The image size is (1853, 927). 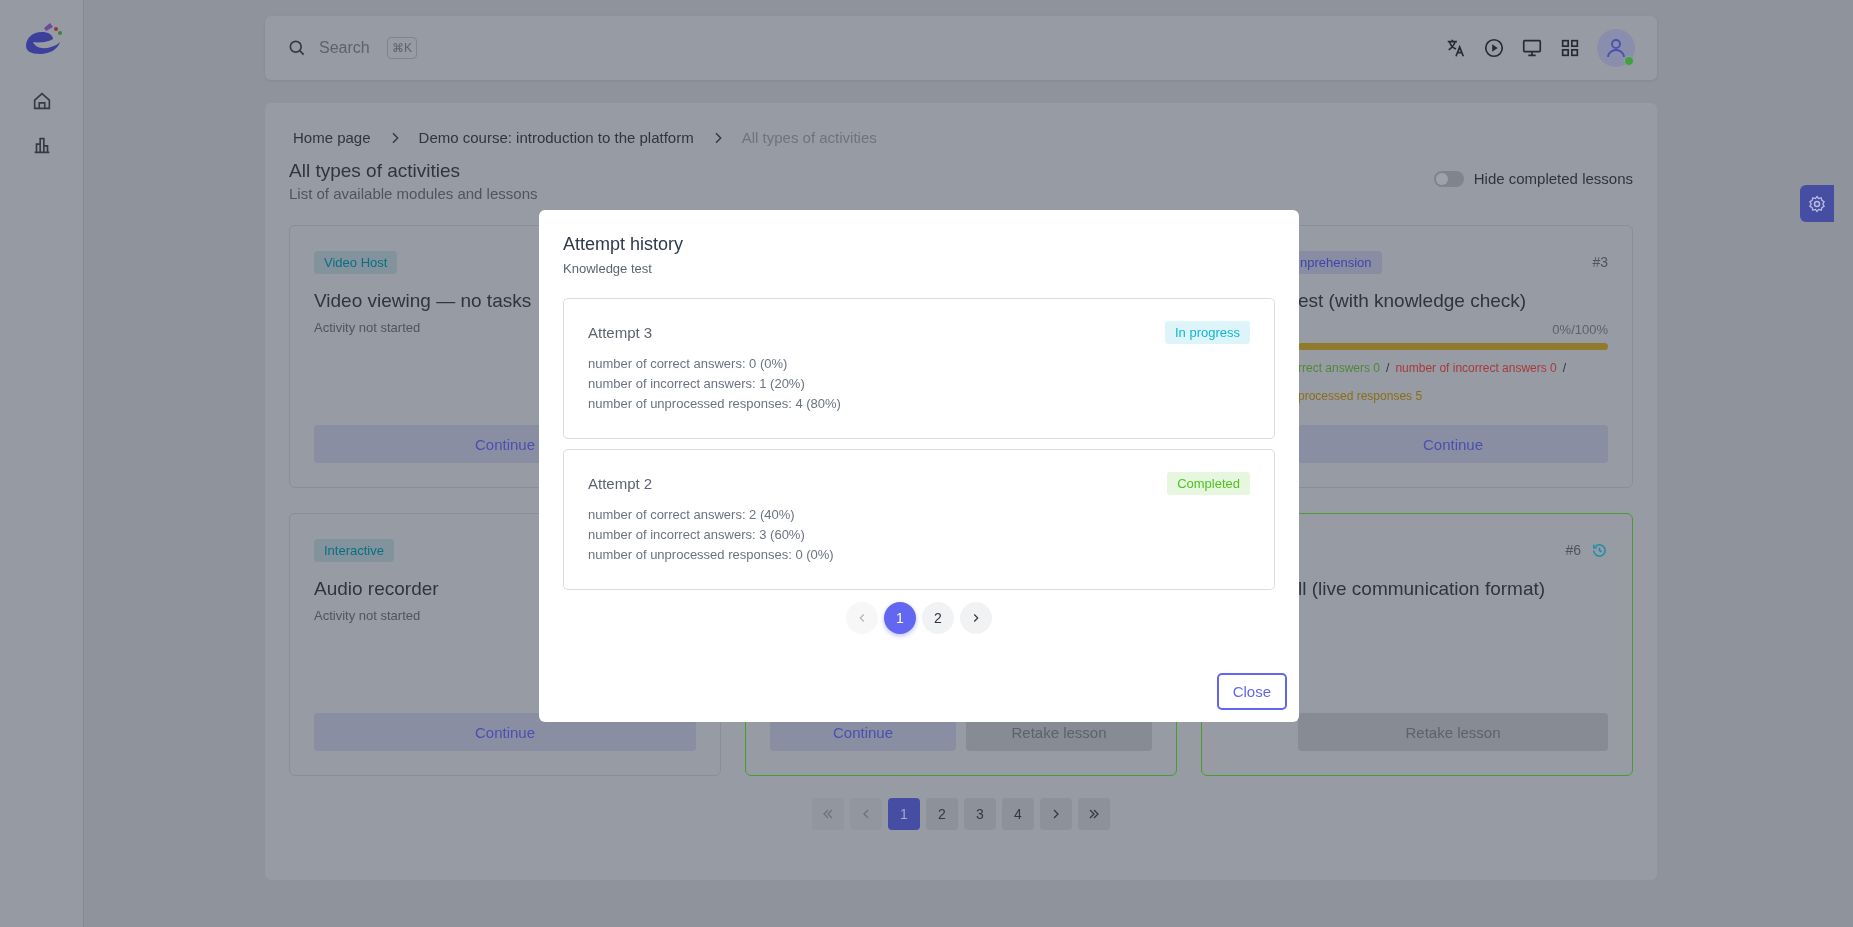 I want to click on user-icon, so click(x=1616, y=48).